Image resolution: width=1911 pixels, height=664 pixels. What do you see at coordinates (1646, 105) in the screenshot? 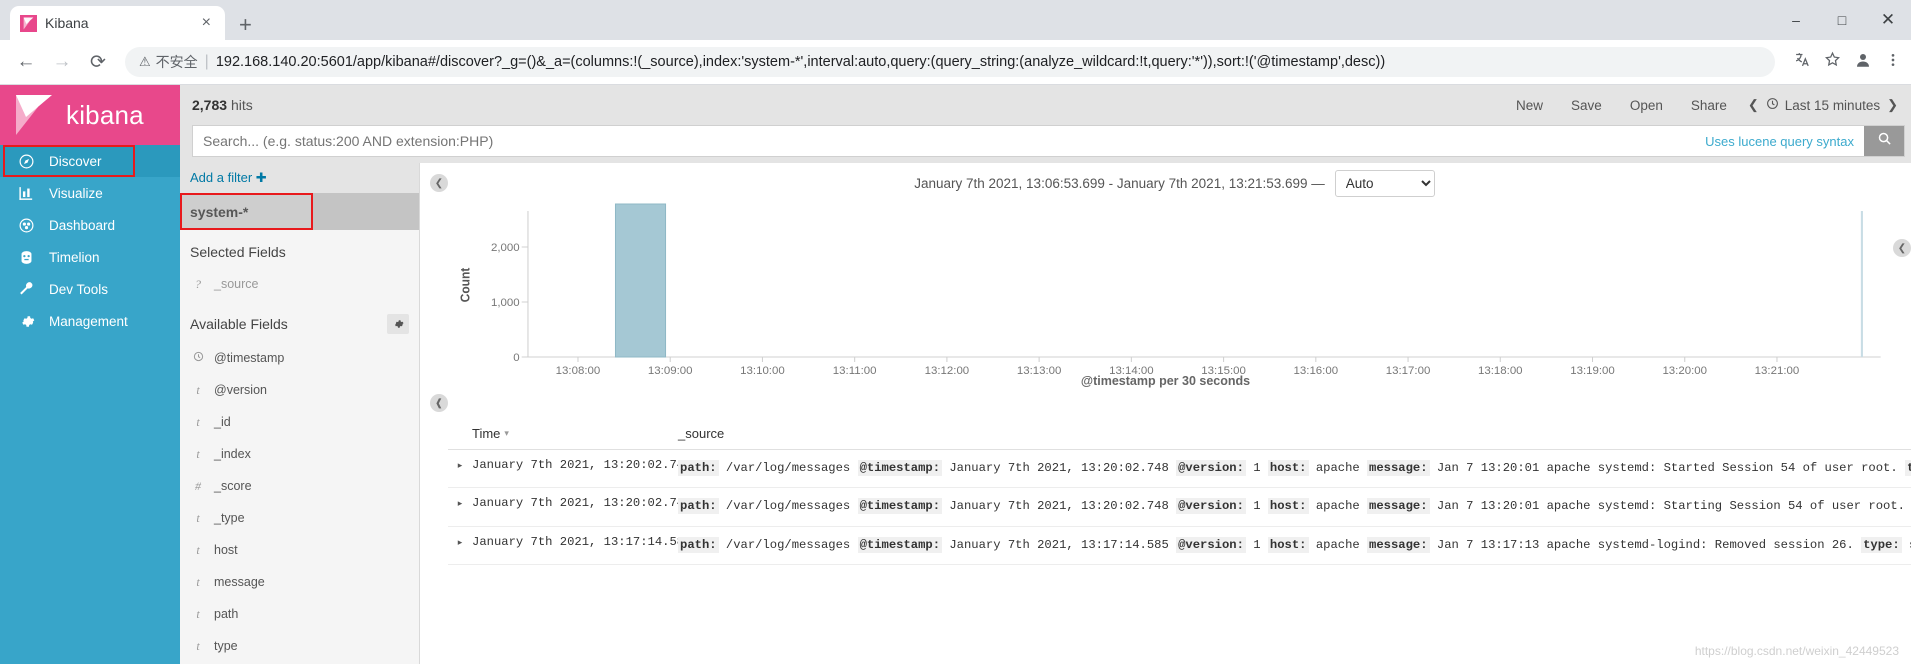
I see `open-button: Open` at bounding box center [1646, 105].